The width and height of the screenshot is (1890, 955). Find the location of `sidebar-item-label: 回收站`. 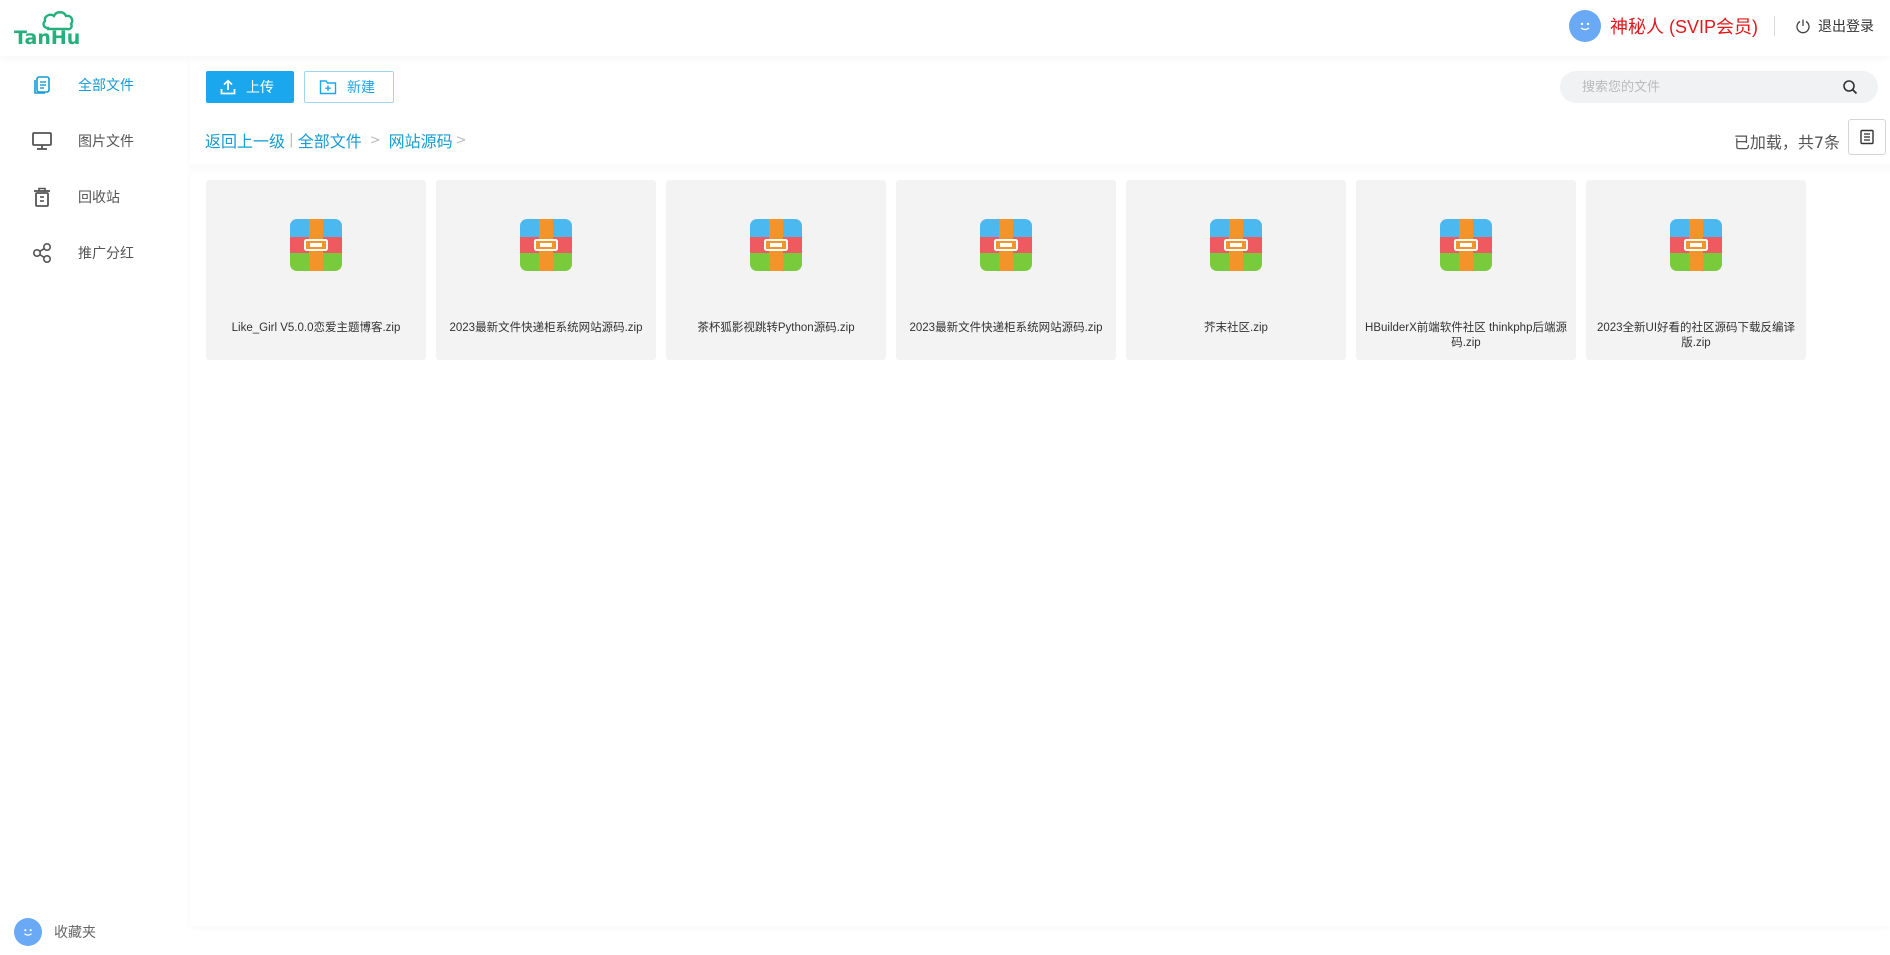

sidebar-item-label: 回收站 is located at coordinates (99, 198).